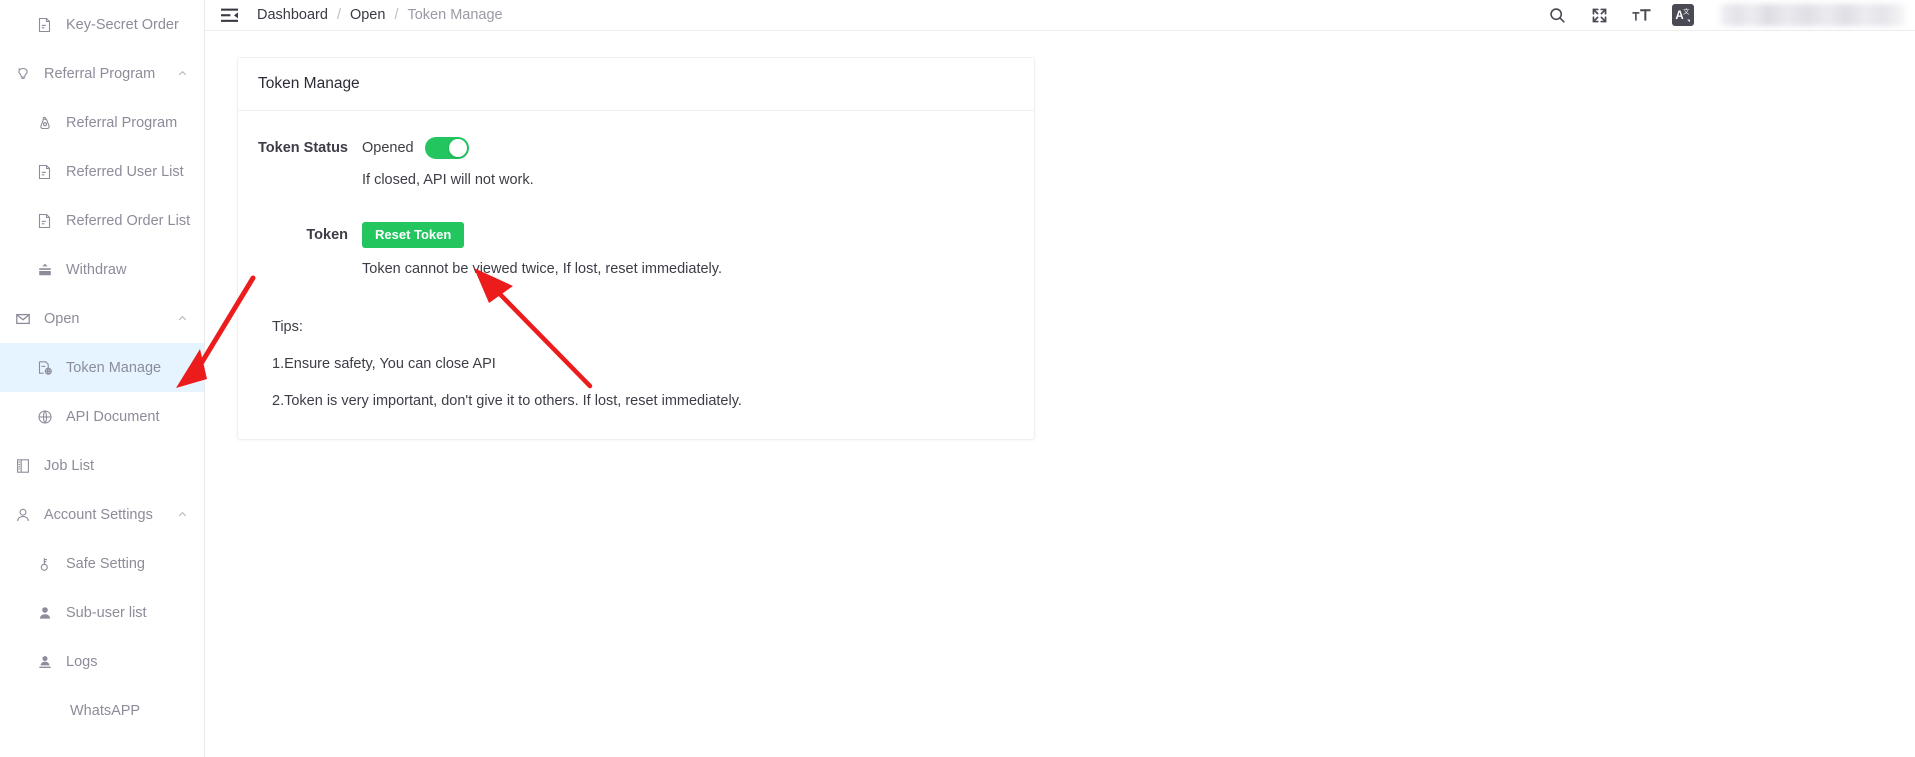  I want to click on menu-fold-icon, so click(229, 15).